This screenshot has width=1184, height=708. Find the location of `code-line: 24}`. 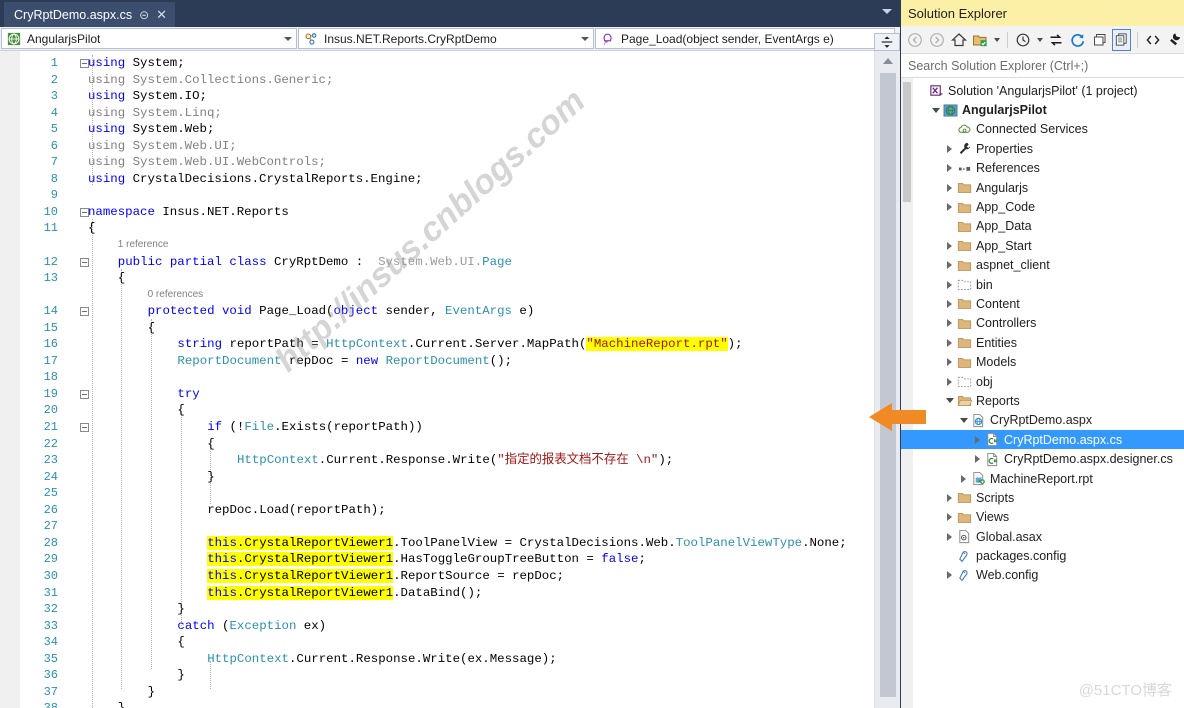

code-line: 24} is located at coordinates (437, 477).